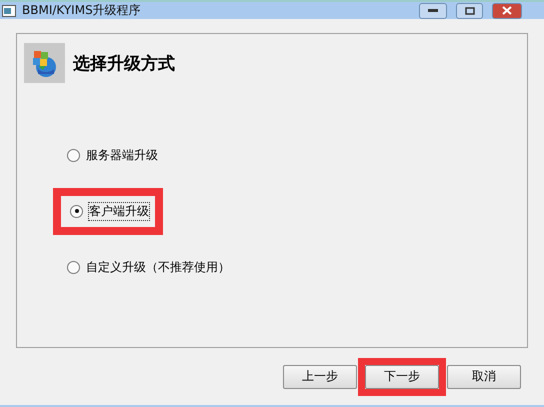 The image size is (544, 407). I want to click on globe-icon, so click(44, 63).